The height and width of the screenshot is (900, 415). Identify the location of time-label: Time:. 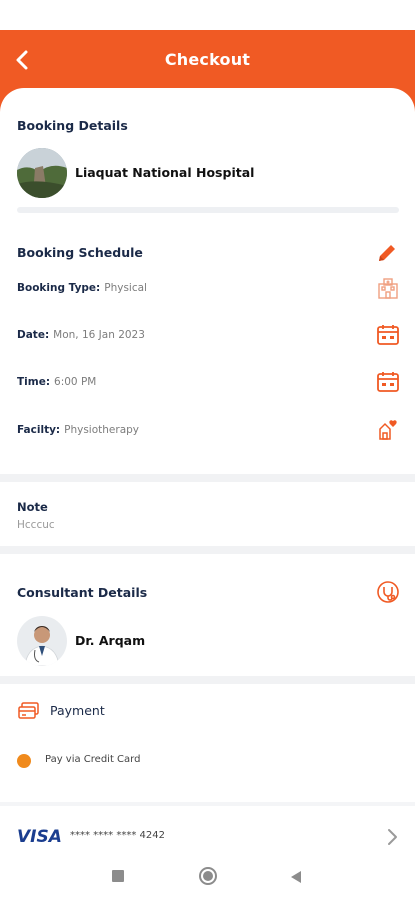
(34, 382).